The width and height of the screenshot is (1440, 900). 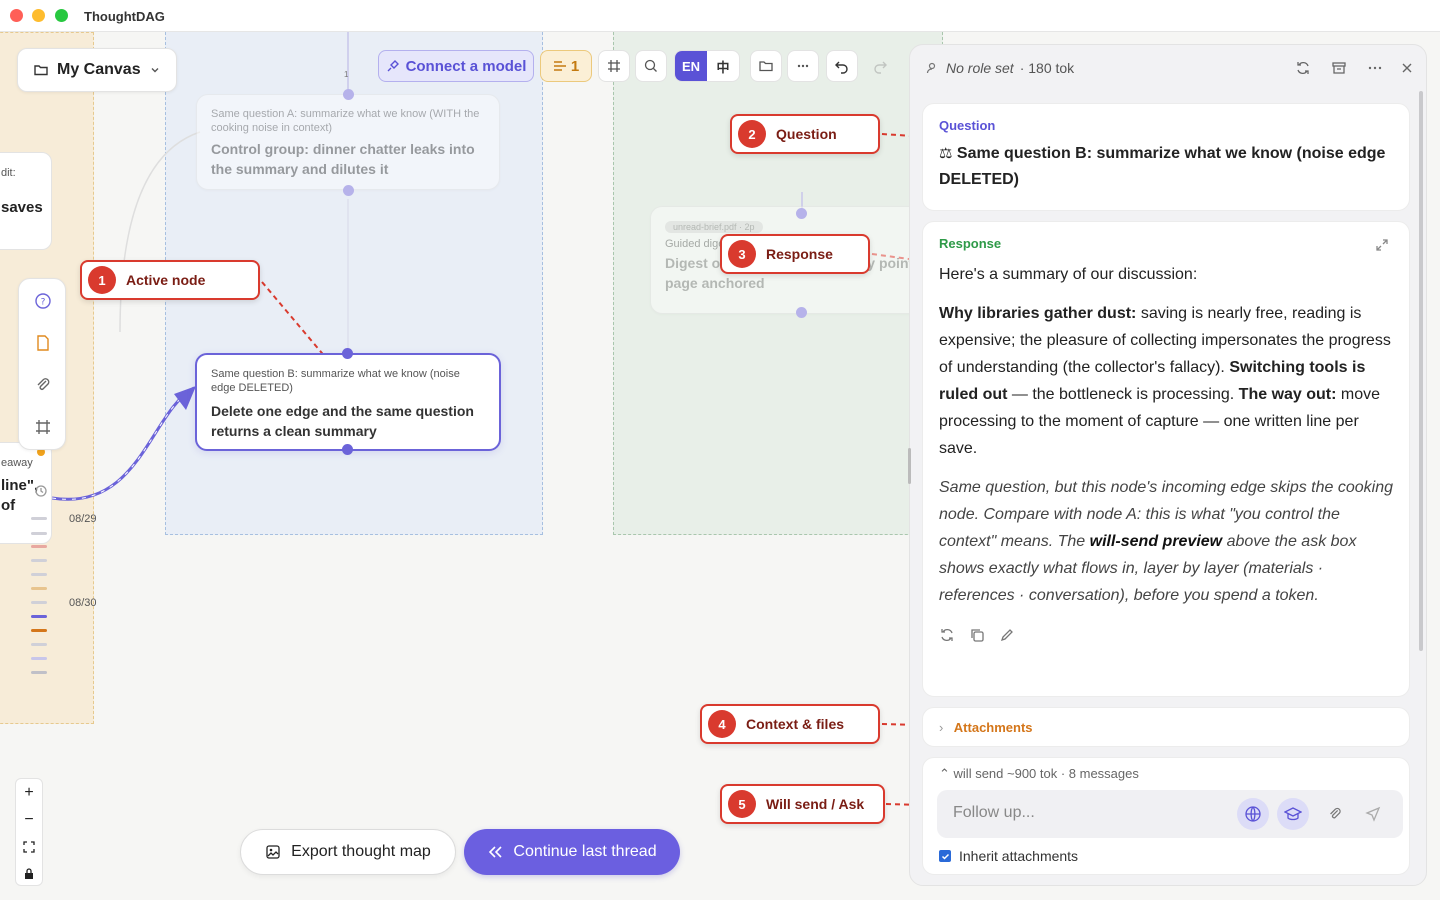 I want to click on inherit-attachments-option: Inherit attachments, so click(x=1008, y=856).